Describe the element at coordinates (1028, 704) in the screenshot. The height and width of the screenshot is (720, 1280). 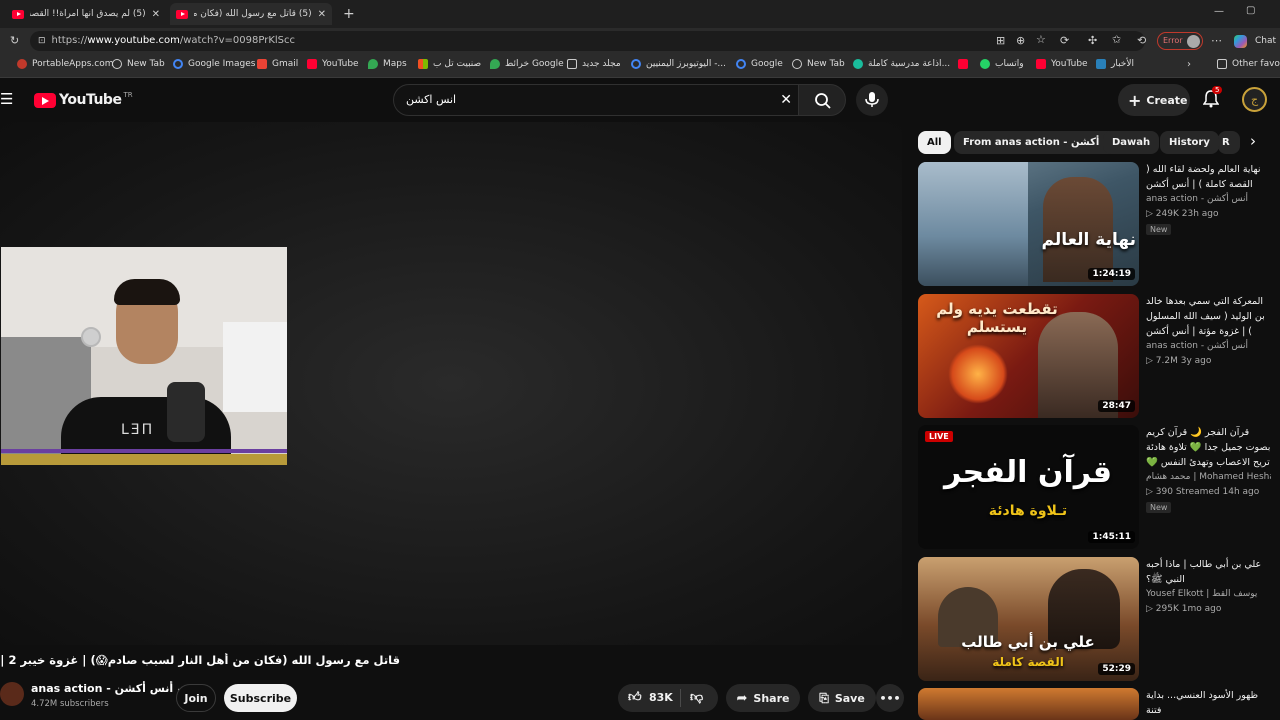
I see `video-thumbnail` at that location.